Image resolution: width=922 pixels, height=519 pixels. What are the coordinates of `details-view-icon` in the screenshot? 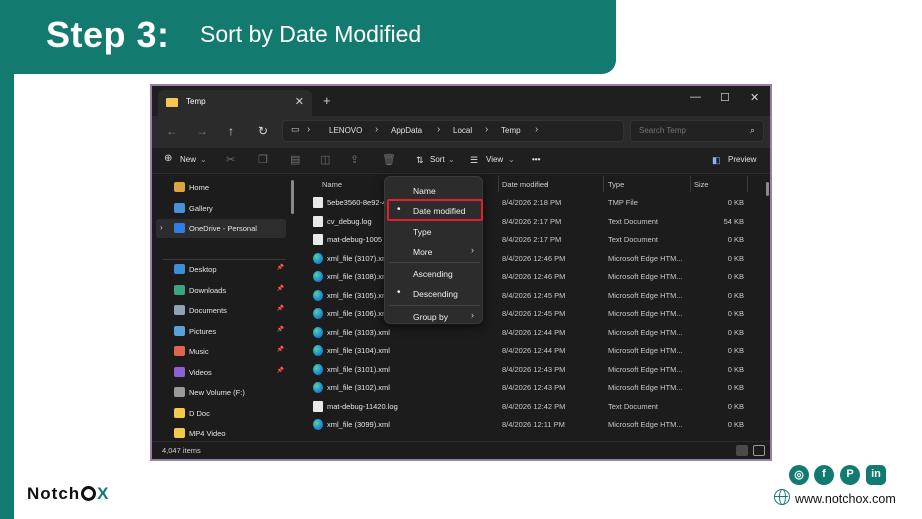 It's located at (742, 450).